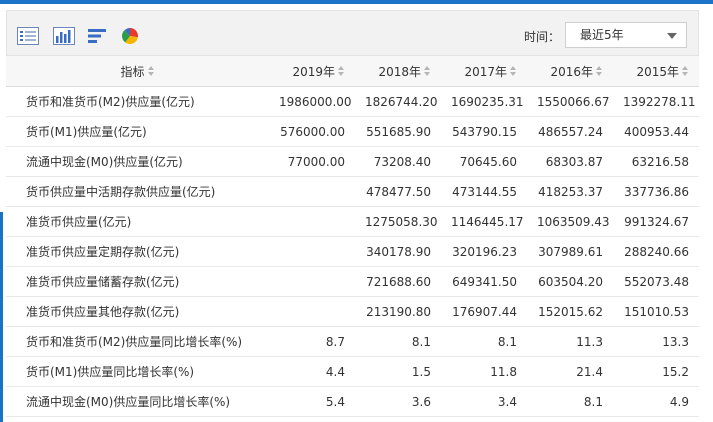 This screenshot has height=422, width=713. I want to click on time-range-select: 最近5年, so click(626, 35).